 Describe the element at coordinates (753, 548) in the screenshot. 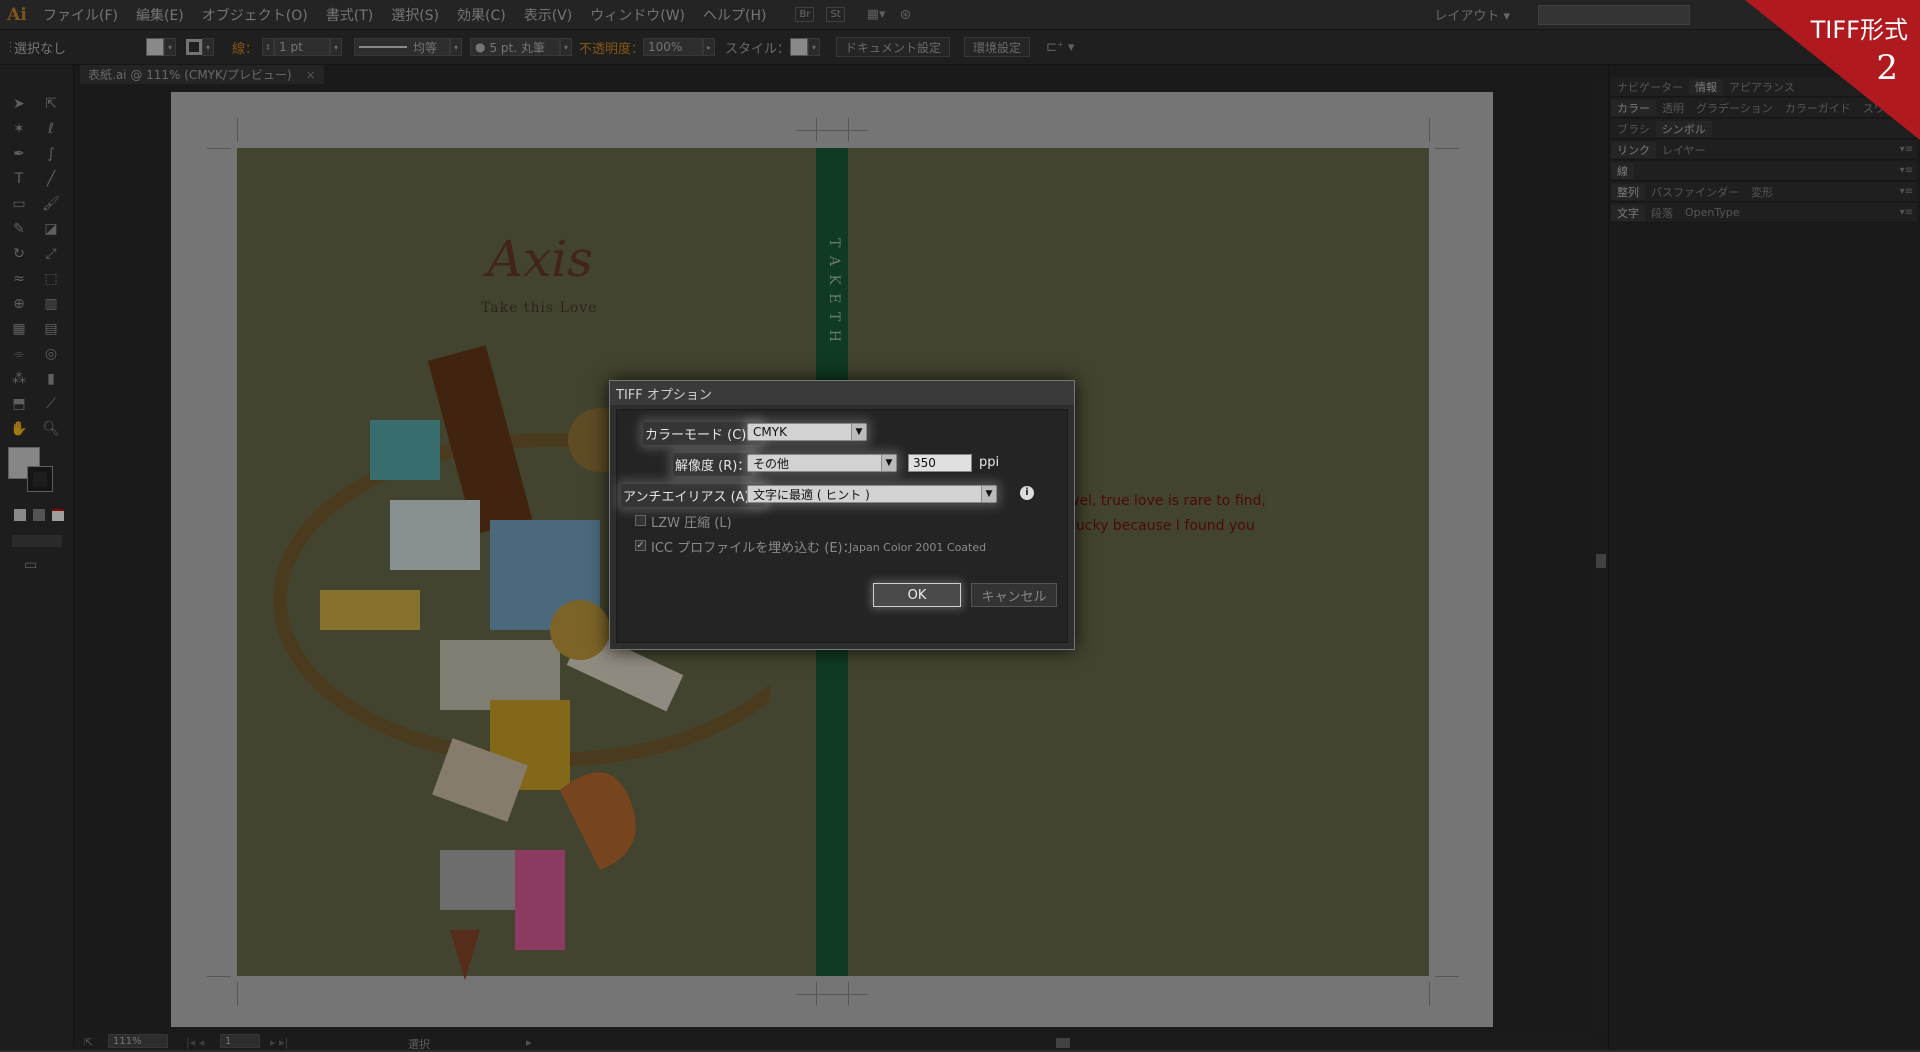

I see `icc-label: ICC プロファイルを埋め込む (E)：` at that location.